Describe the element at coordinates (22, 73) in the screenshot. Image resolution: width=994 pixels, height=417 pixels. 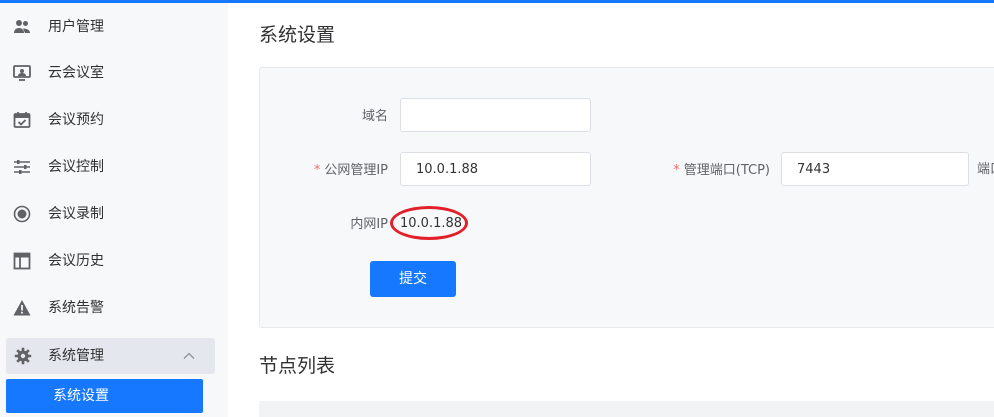
I see `meeting-room-icon` at that location.